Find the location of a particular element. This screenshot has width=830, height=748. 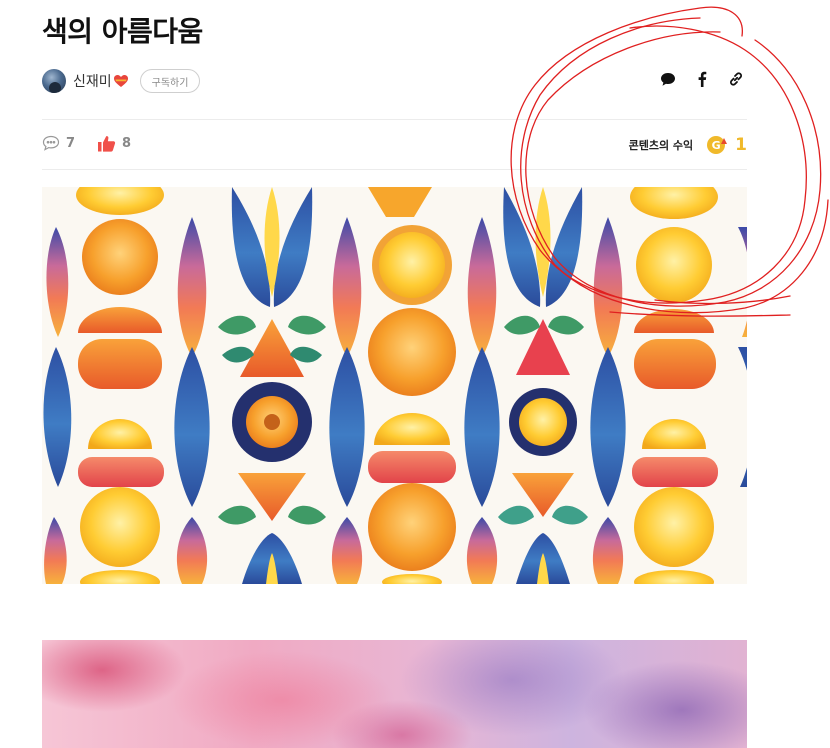

comment-count: 7 is located at coordinates (71, 143).